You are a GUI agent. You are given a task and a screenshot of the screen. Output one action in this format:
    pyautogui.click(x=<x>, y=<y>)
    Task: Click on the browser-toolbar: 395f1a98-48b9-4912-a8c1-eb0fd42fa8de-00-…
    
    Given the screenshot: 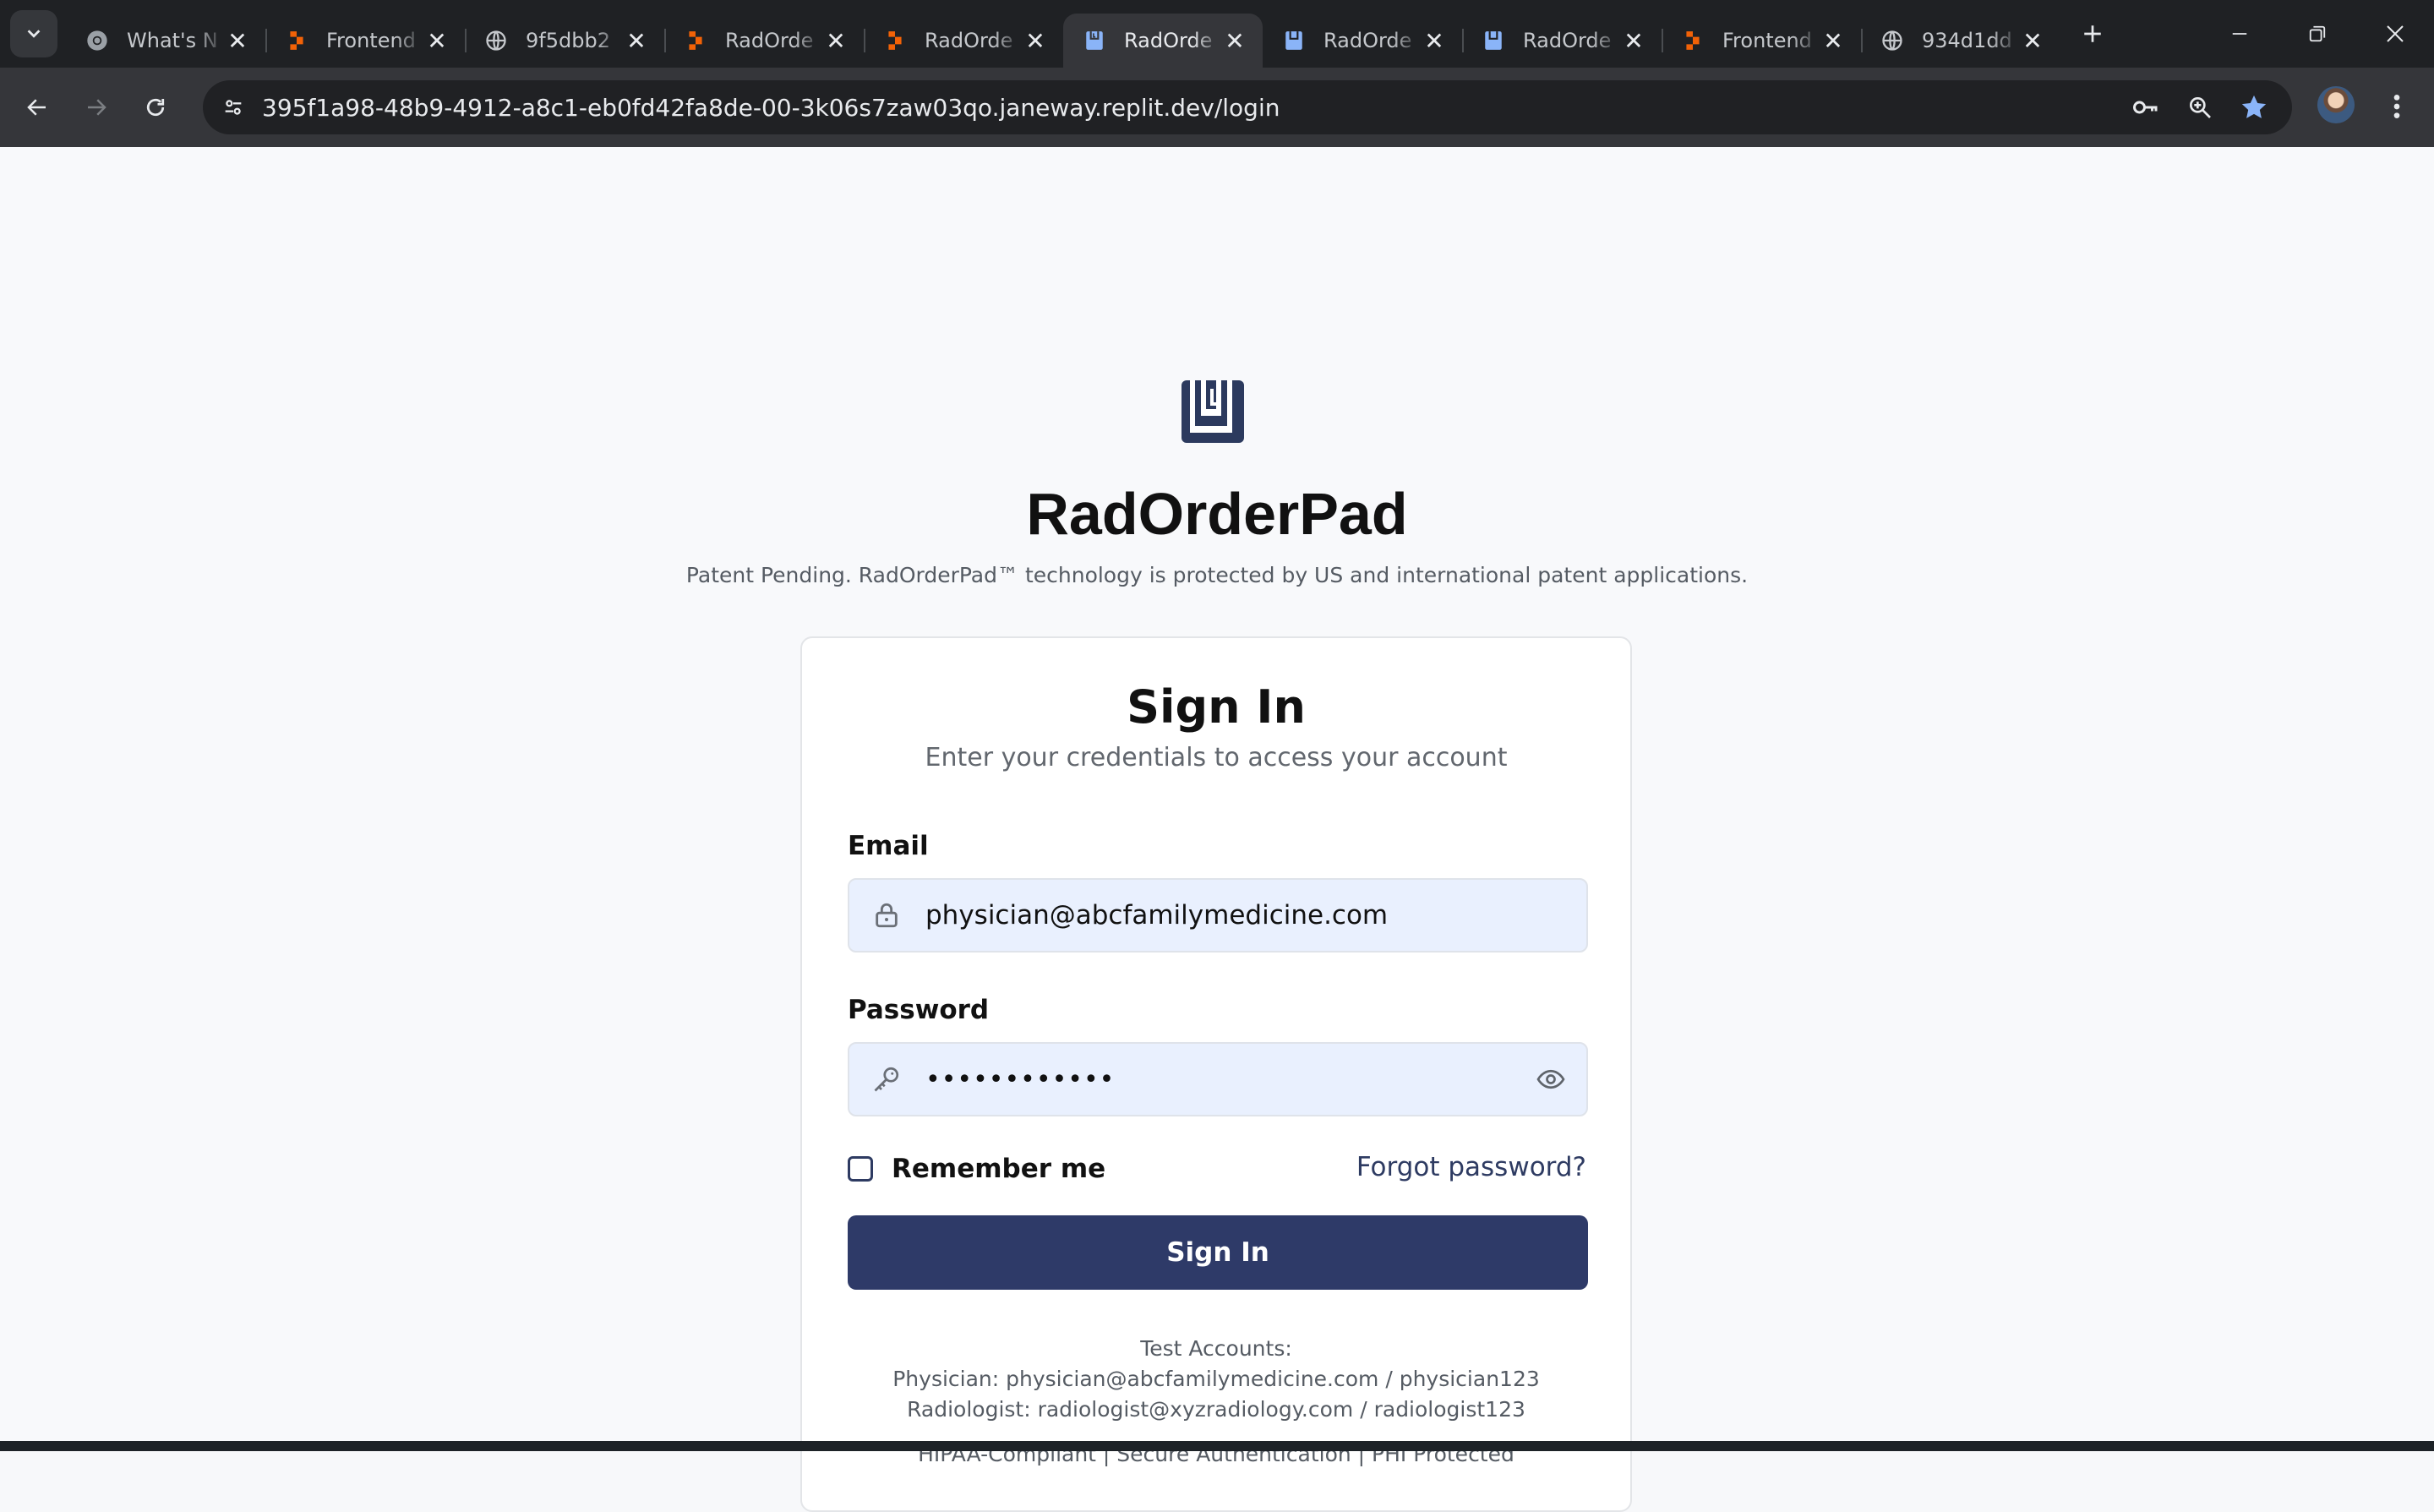 What is the action you would take?
    pyautogui.click(x=1217, y=107)
    